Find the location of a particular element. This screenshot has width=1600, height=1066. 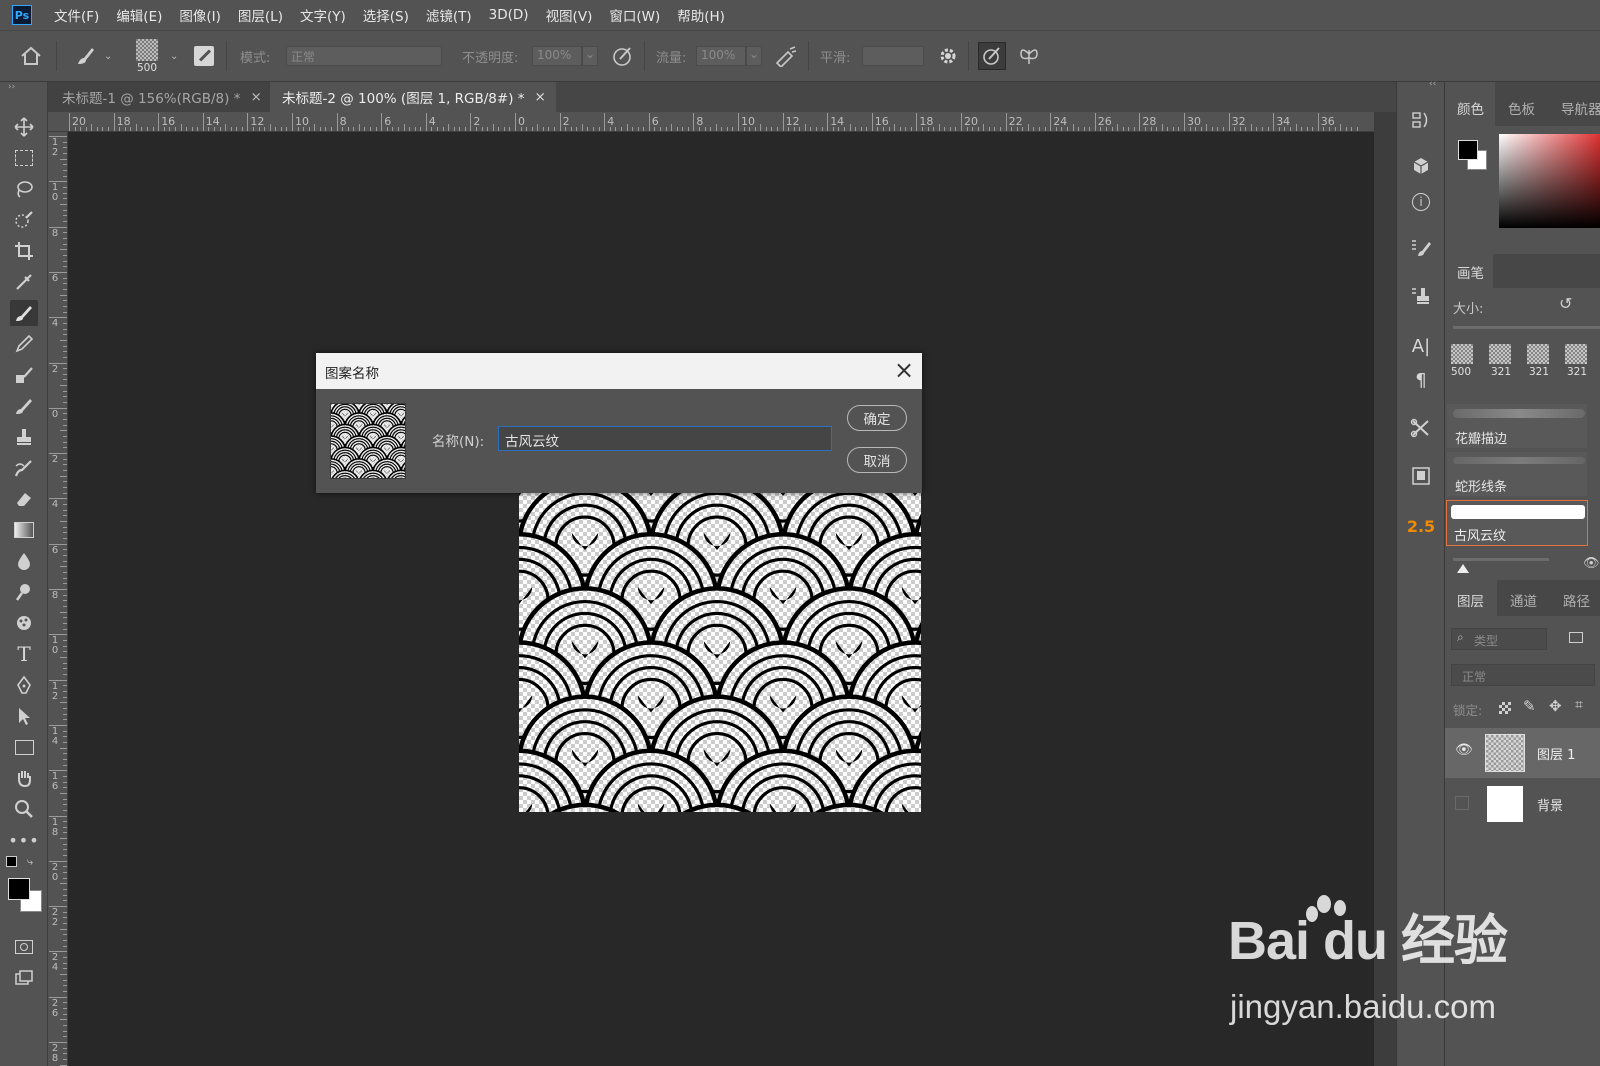

brush-list-item: 蛇形线条 is located at coordinates (1517, 474).